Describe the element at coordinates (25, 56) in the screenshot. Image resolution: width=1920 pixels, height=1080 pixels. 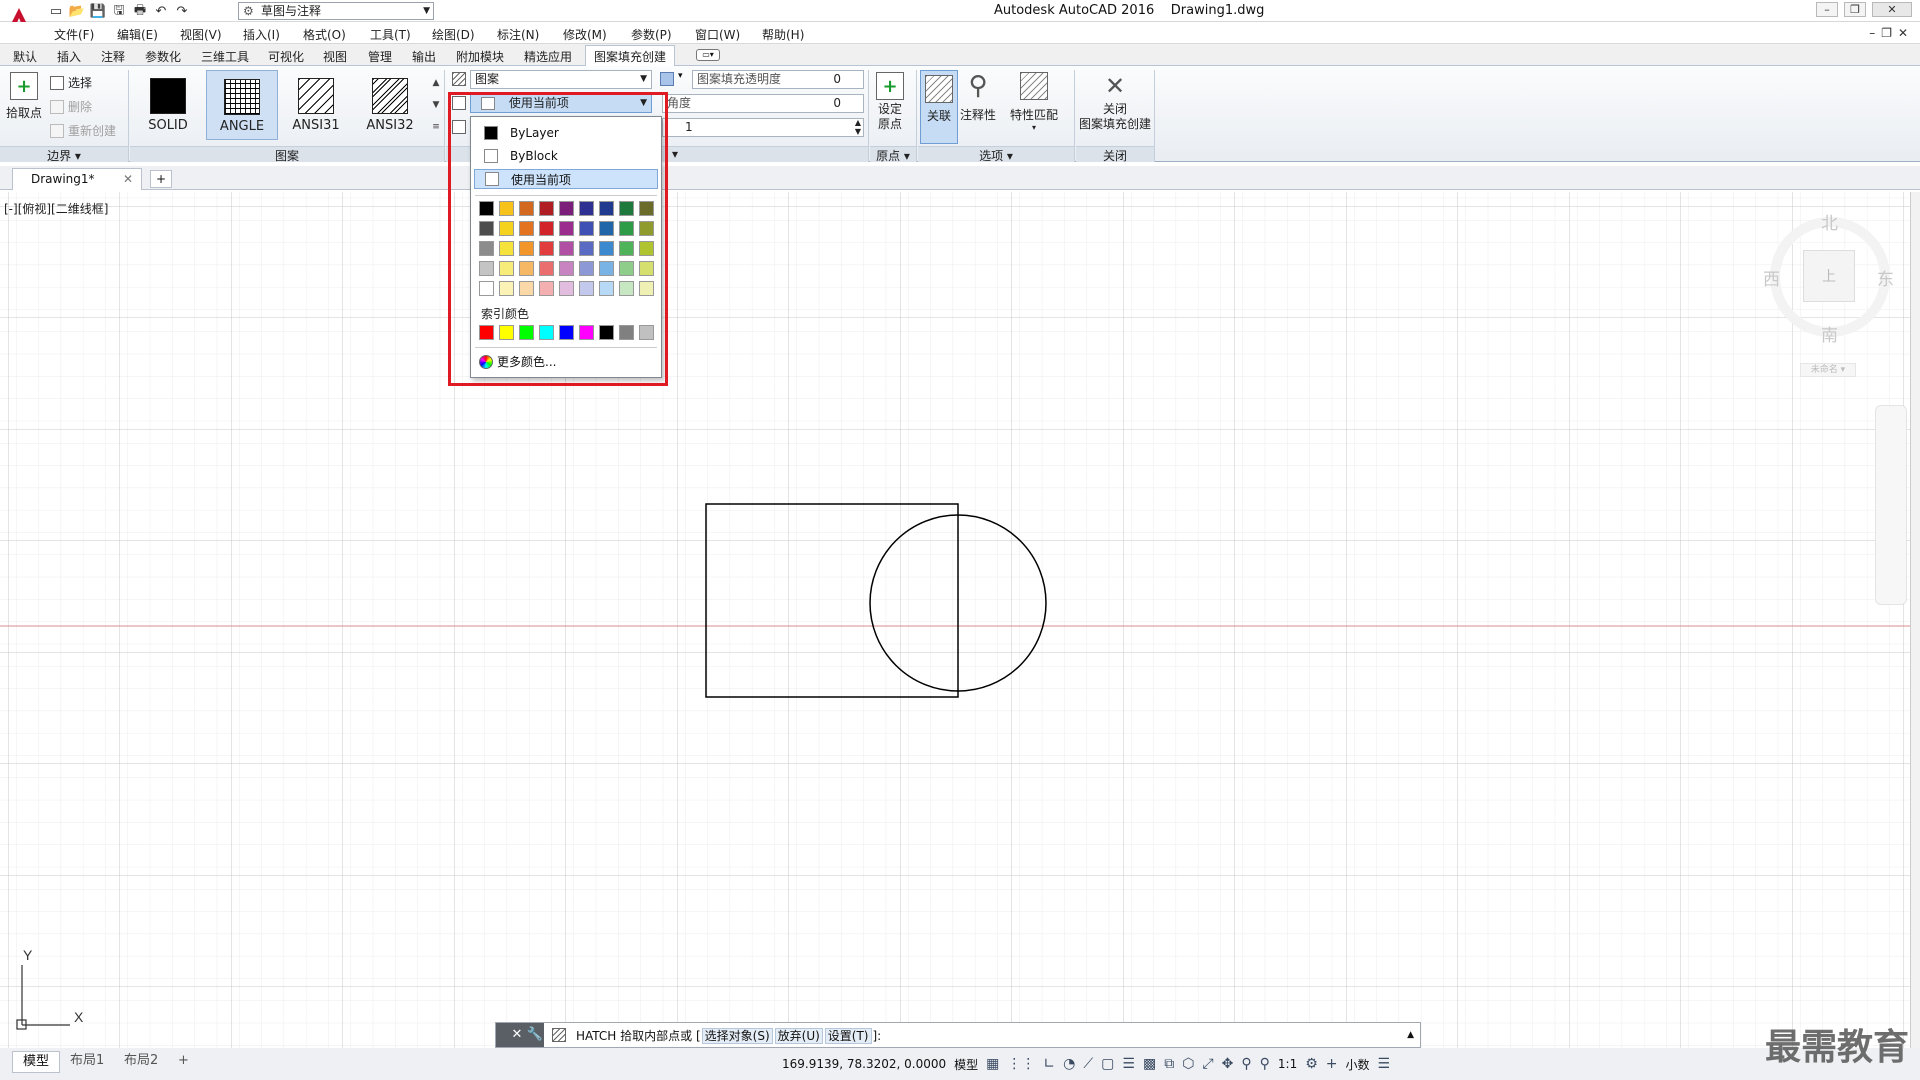
I see `tab-default: 默认` at that location.